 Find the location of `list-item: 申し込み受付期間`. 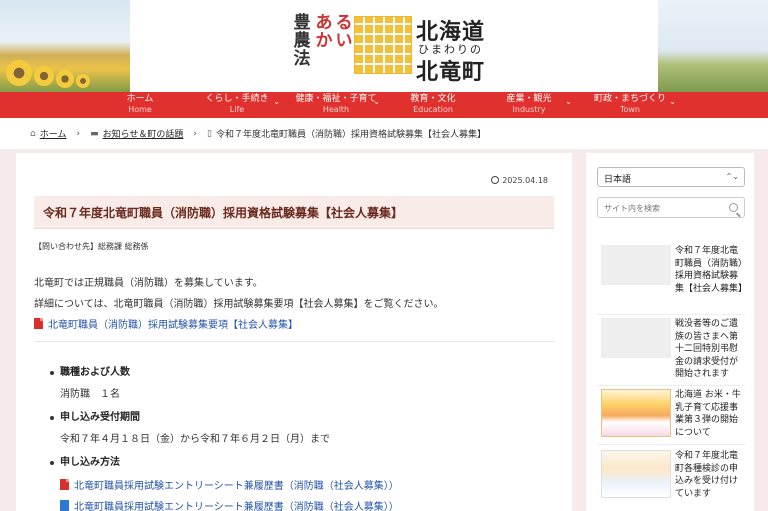

list-item: 申し込み受付期間 is located at coordinates (95, 418).